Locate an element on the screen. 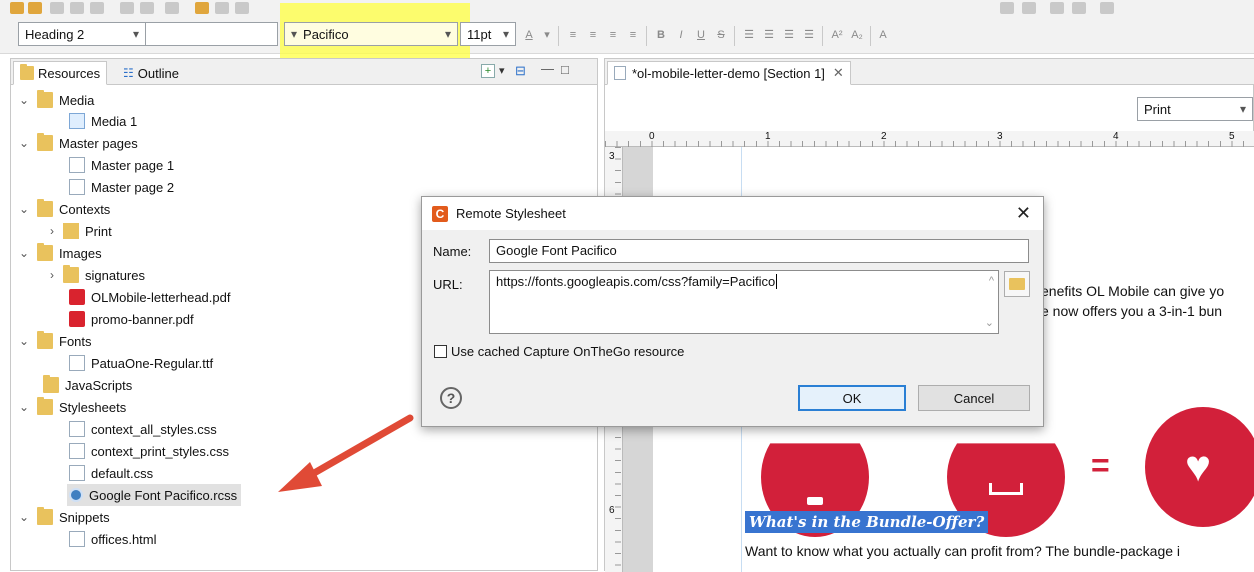 This screenshot has height=572, width=1254. ok-button: OK is located at coordinates (852, 398).